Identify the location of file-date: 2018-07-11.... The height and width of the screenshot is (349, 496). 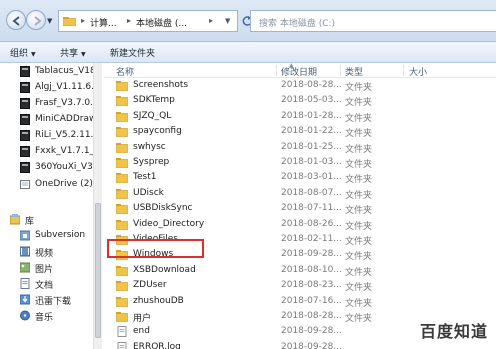
(311, 208).